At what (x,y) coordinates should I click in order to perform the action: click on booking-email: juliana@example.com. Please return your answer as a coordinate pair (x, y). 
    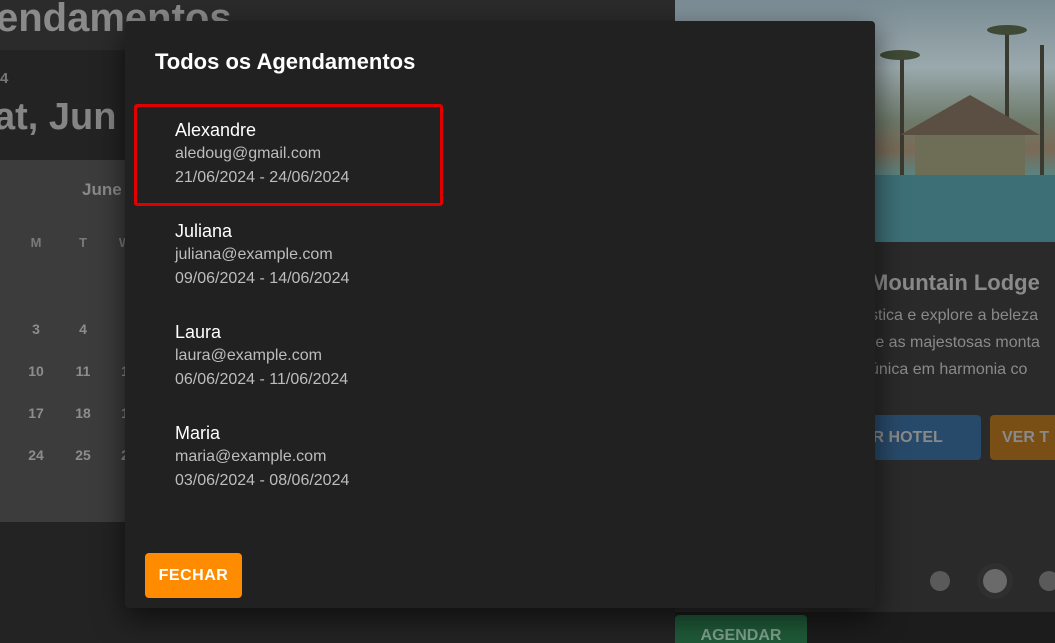
    Looking at the image, I should click on (254, 254).